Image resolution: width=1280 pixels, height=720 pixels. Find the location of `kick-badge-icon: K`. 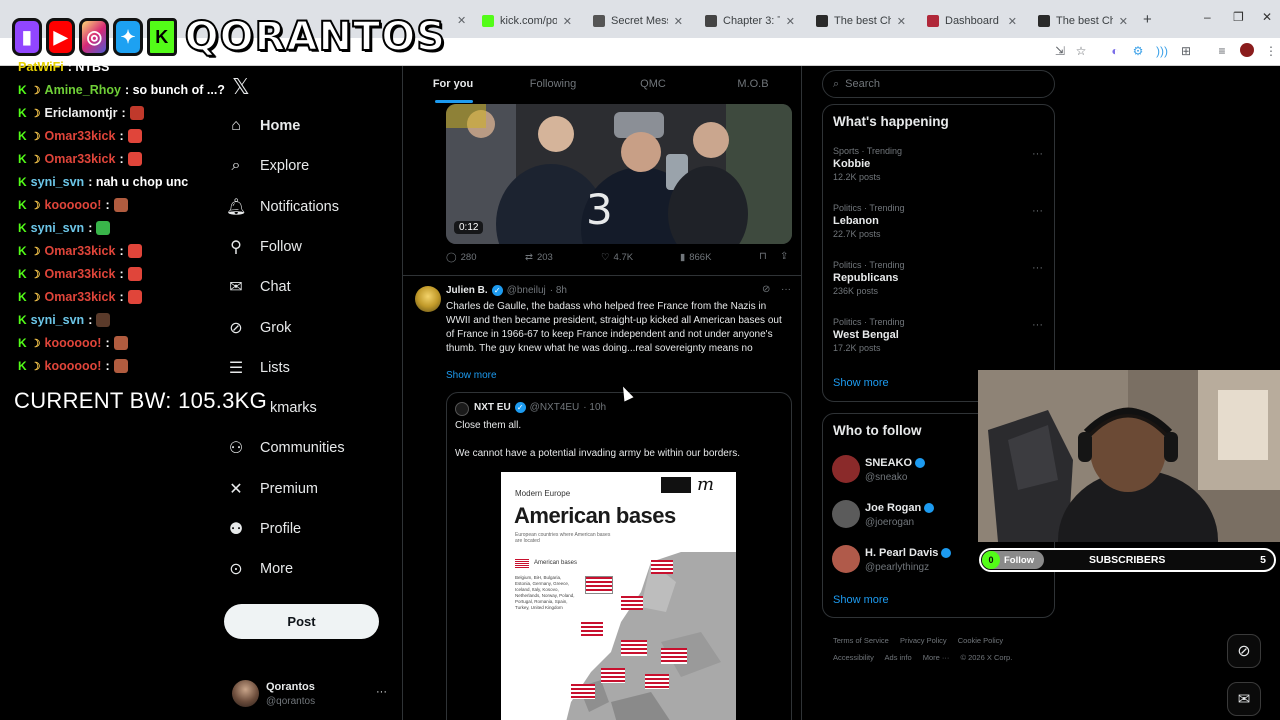

kick-badge-icon: K is located at coordinates (22, 228).